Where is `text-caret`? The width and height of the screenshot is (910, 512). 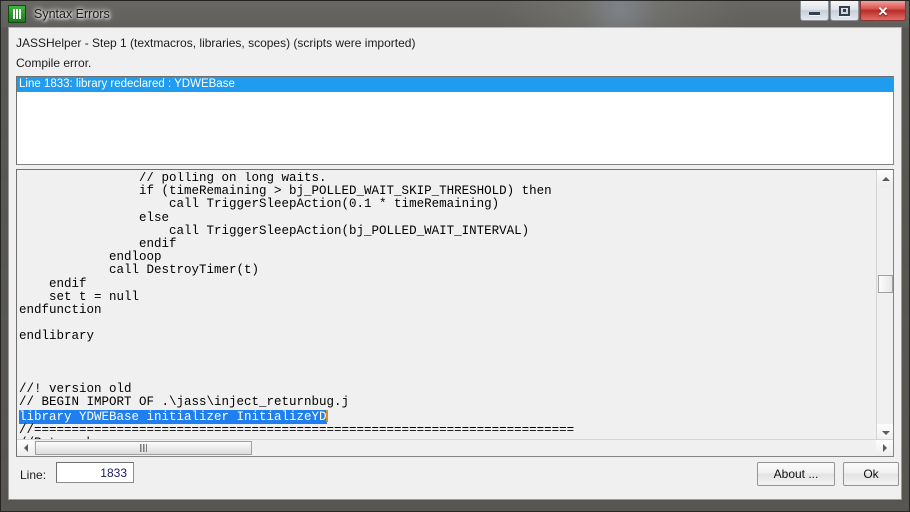 text-caret is located at coordinates (327, 415).